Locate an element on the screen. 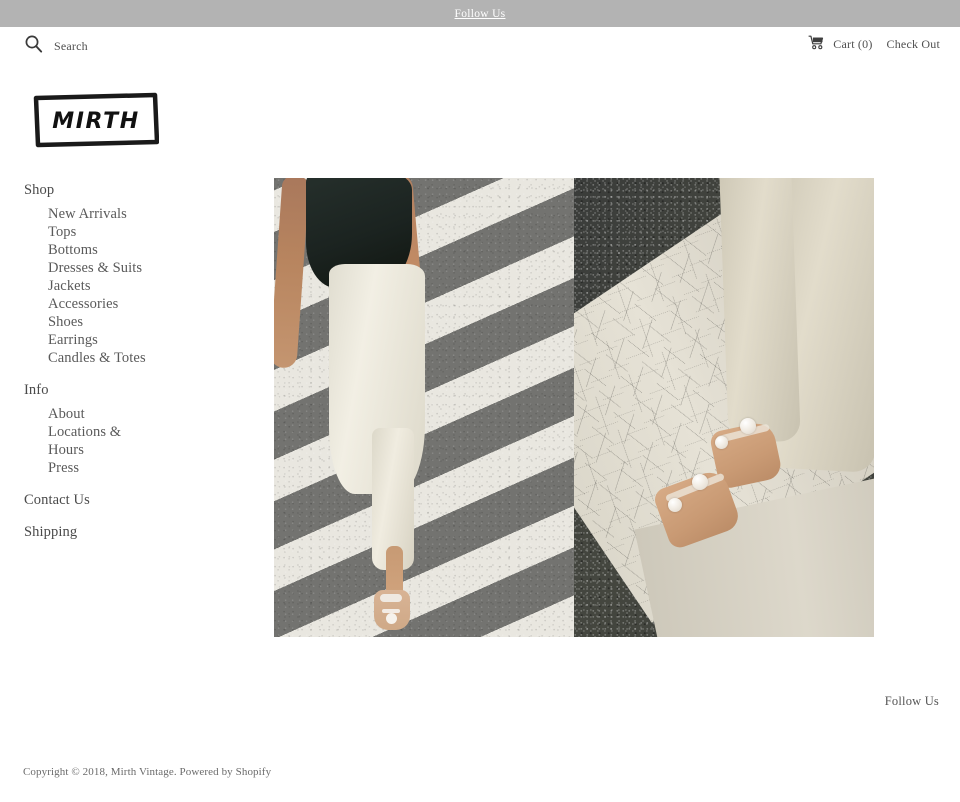 Image resolution: width=960 pixels, height=802 pixels. nav-group-info: Info About Locations & Hours Press is located at coordinates (125, 427).